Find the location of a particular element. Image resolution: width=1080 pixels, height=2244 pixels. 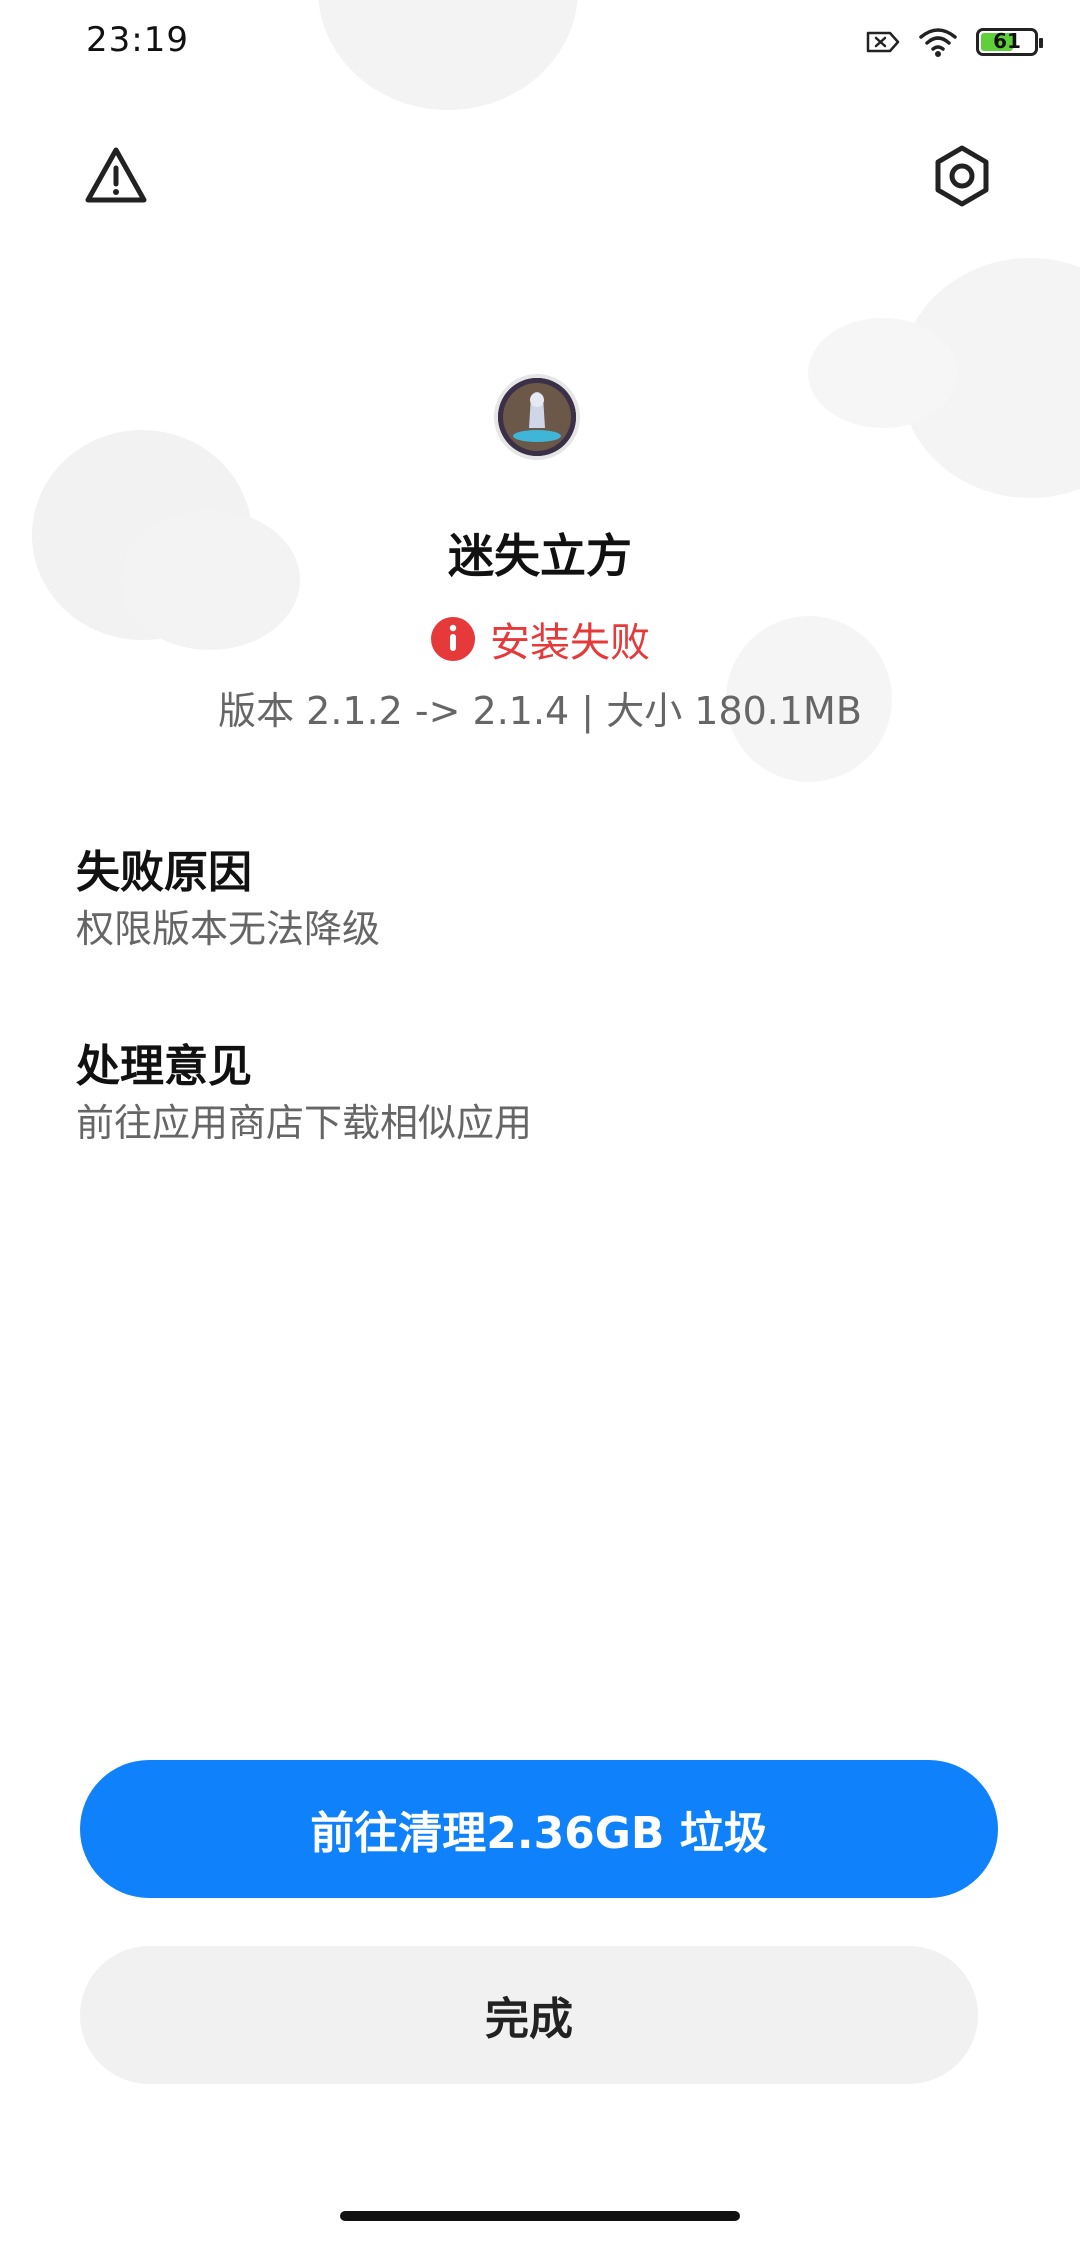

status-time: 23:19 is located at coordinates (137, 40).